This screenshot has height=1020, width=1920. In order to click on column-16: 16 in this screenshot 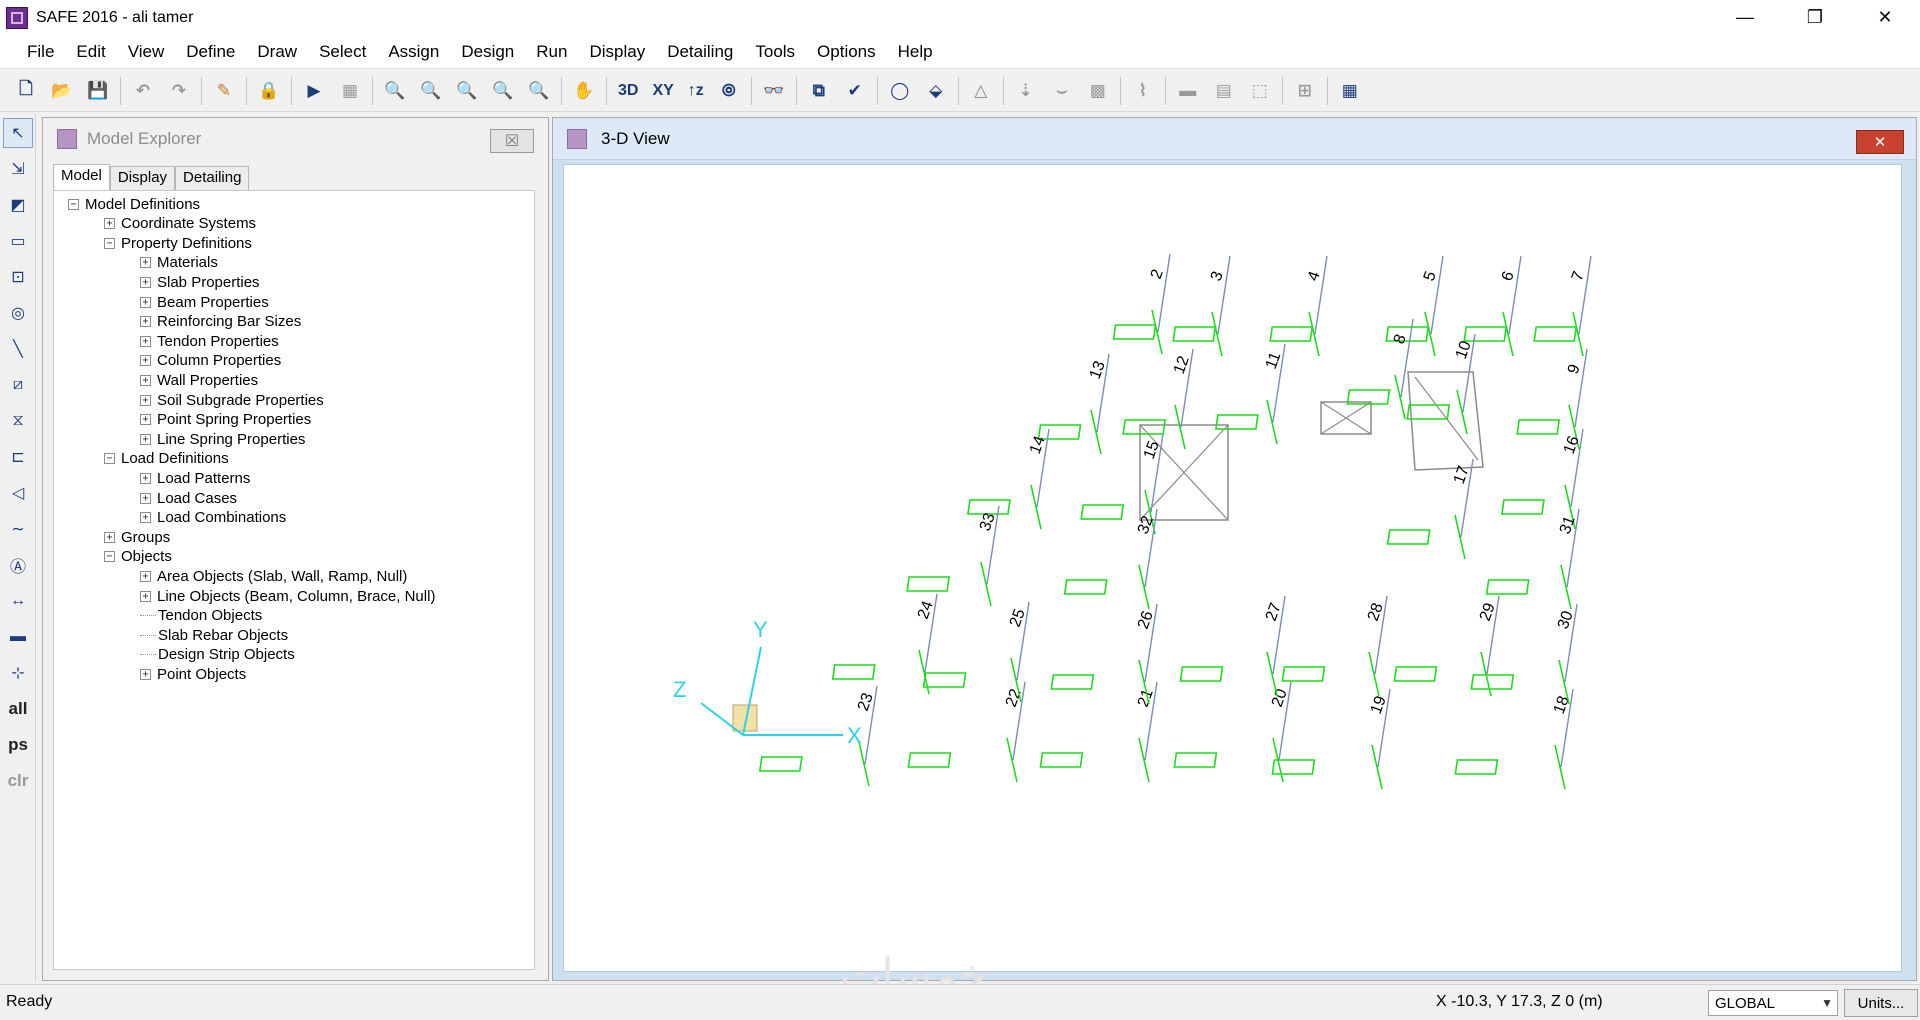, I will do `click(1542, 479)`.